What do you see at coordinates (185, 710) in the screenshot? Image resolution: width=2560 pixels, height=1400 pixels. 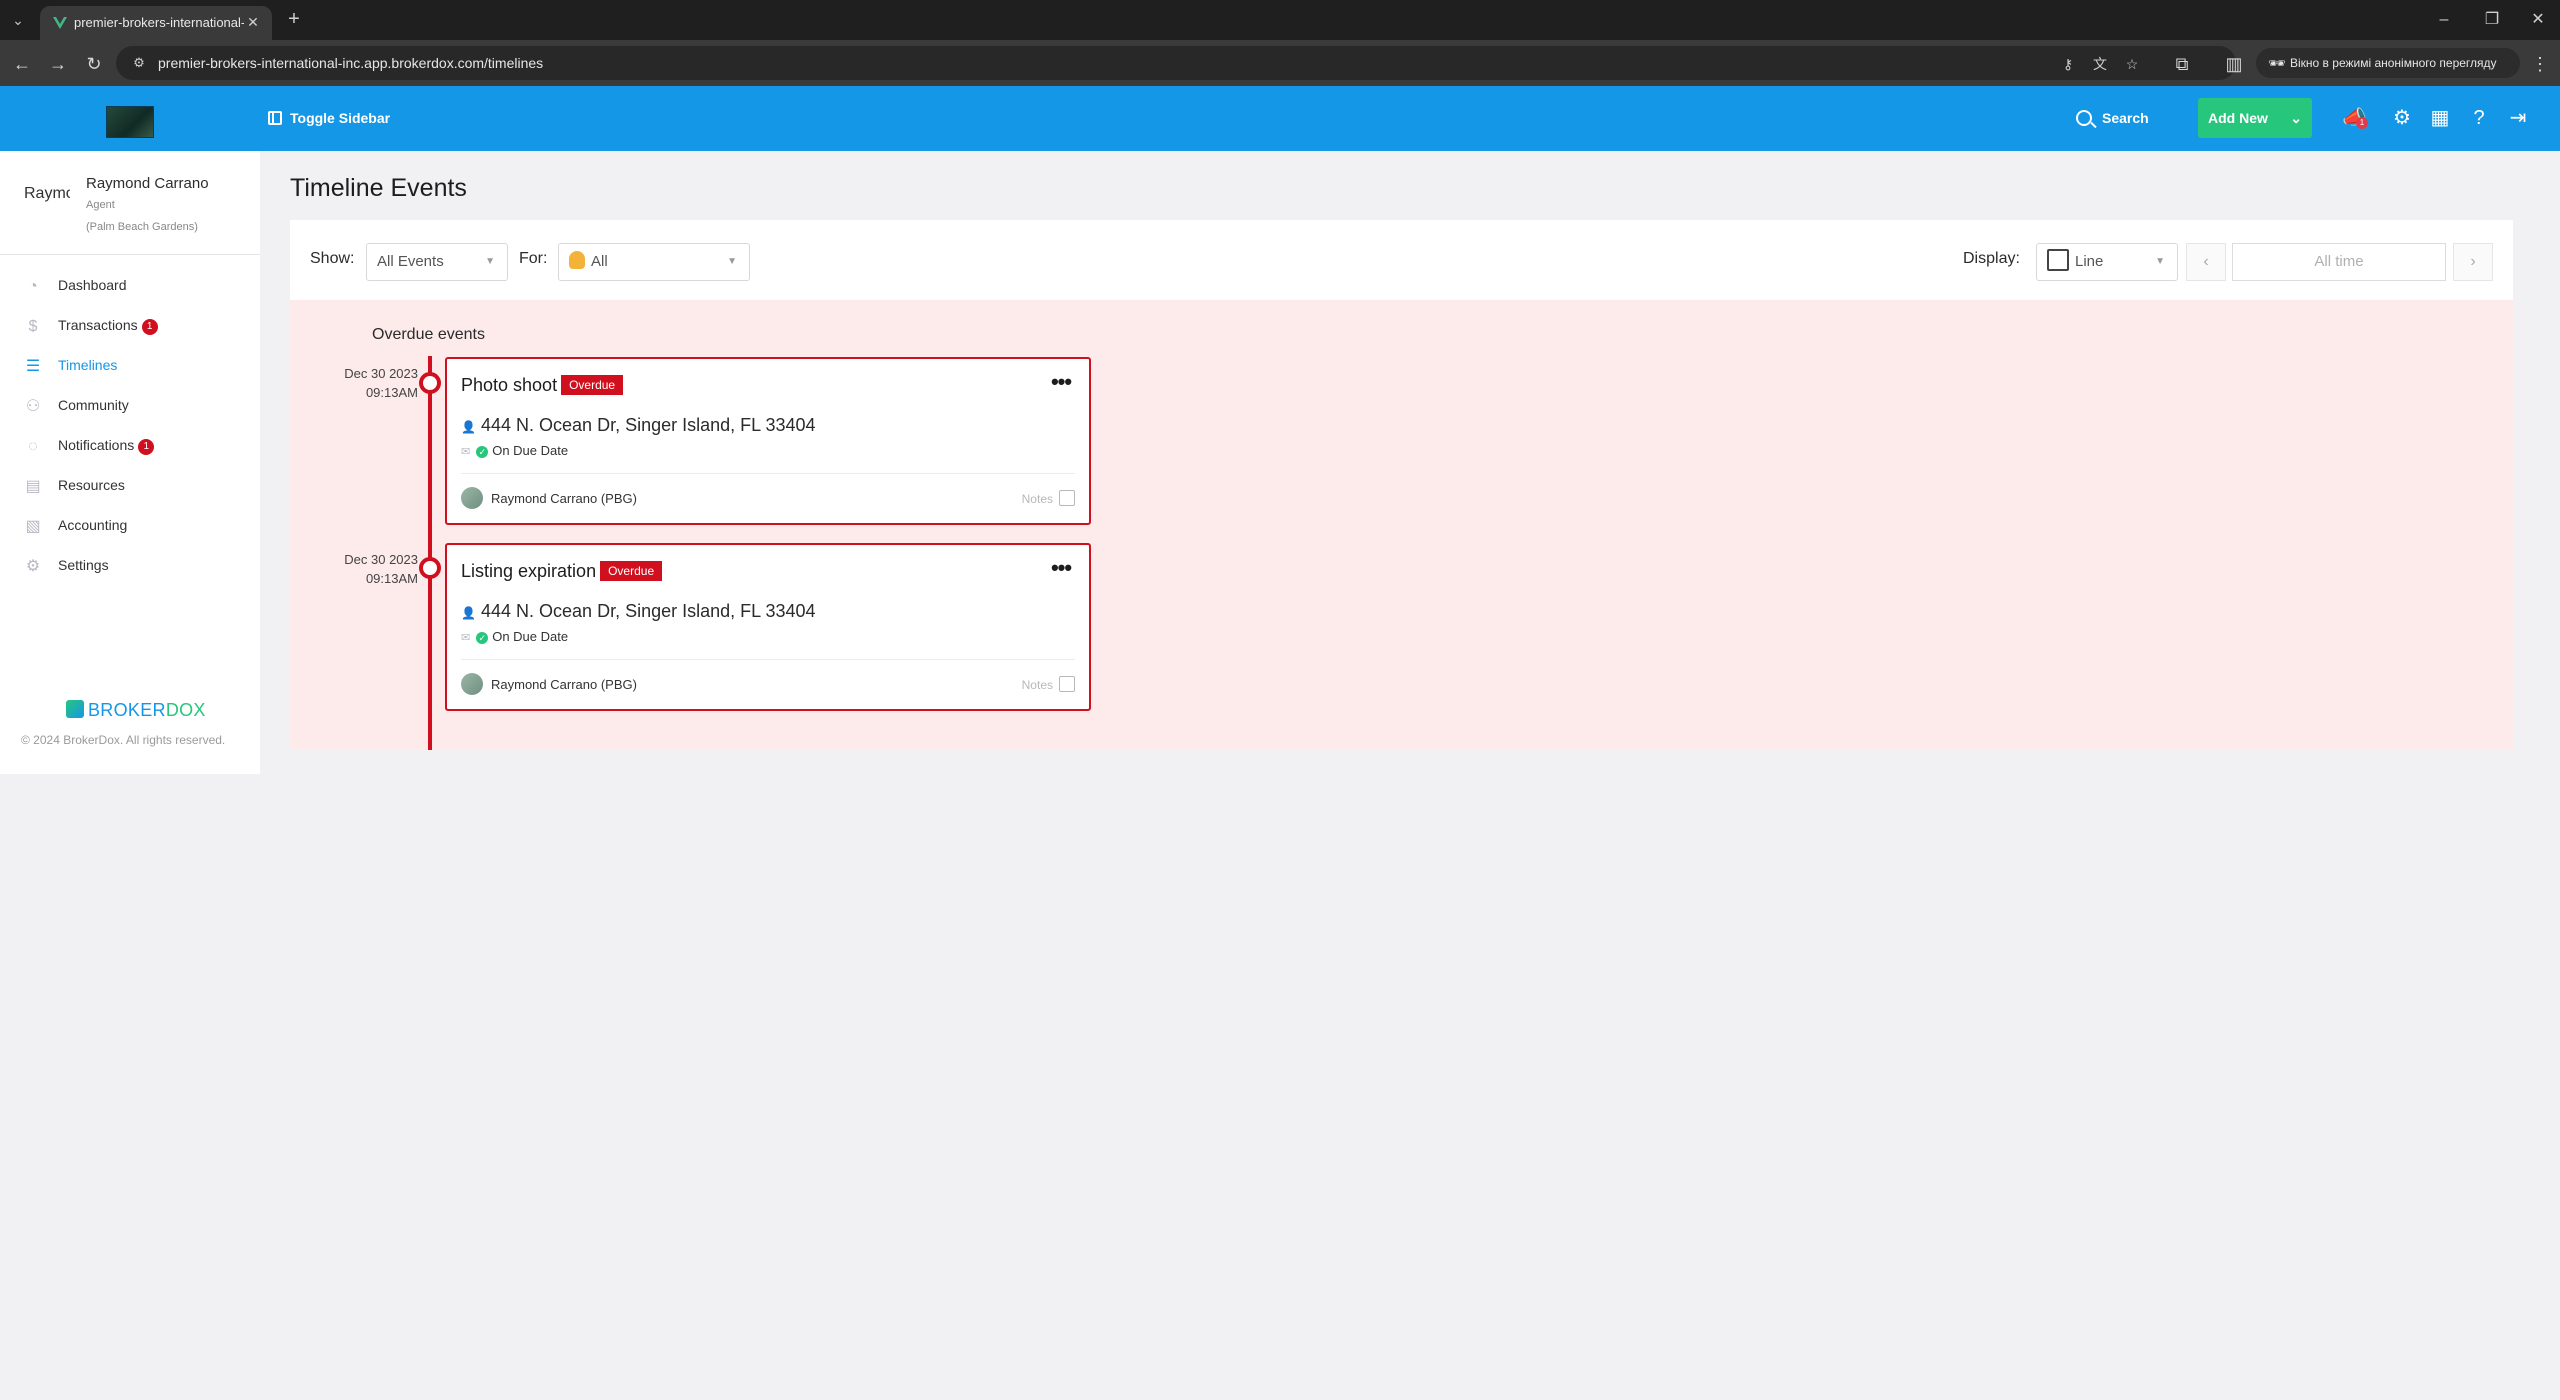 I see `brand-dox-text: DOX` at bounding box center [185, 710].